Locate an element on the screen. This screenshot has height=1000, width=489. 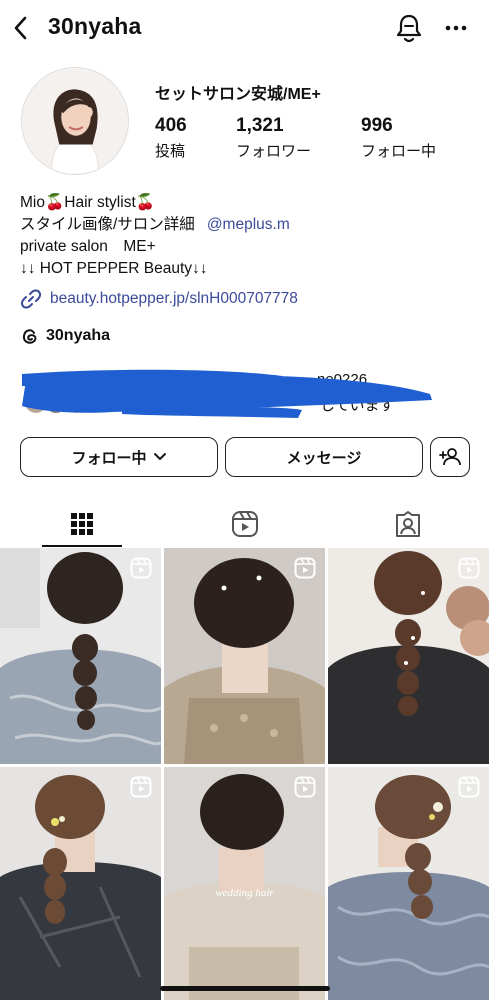
external-link-text: beauty.hotpepper.jp/slnH000707778 is located at coordinates (174, 298).